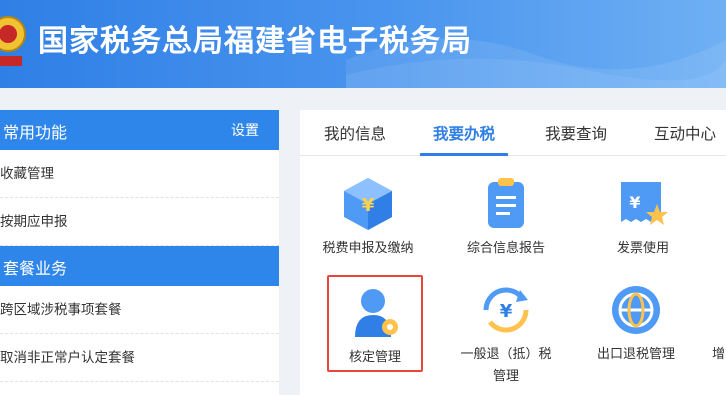 The image size is (726, 395). I want to click on service-info-report: 综合信息报告, so click(506, 217).